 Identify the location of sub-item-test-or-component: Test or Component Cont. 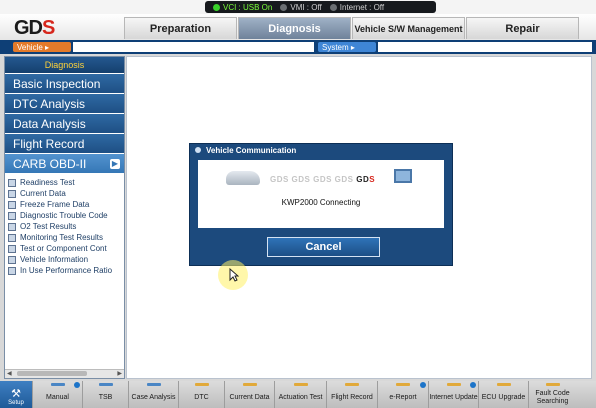
(64, 248).